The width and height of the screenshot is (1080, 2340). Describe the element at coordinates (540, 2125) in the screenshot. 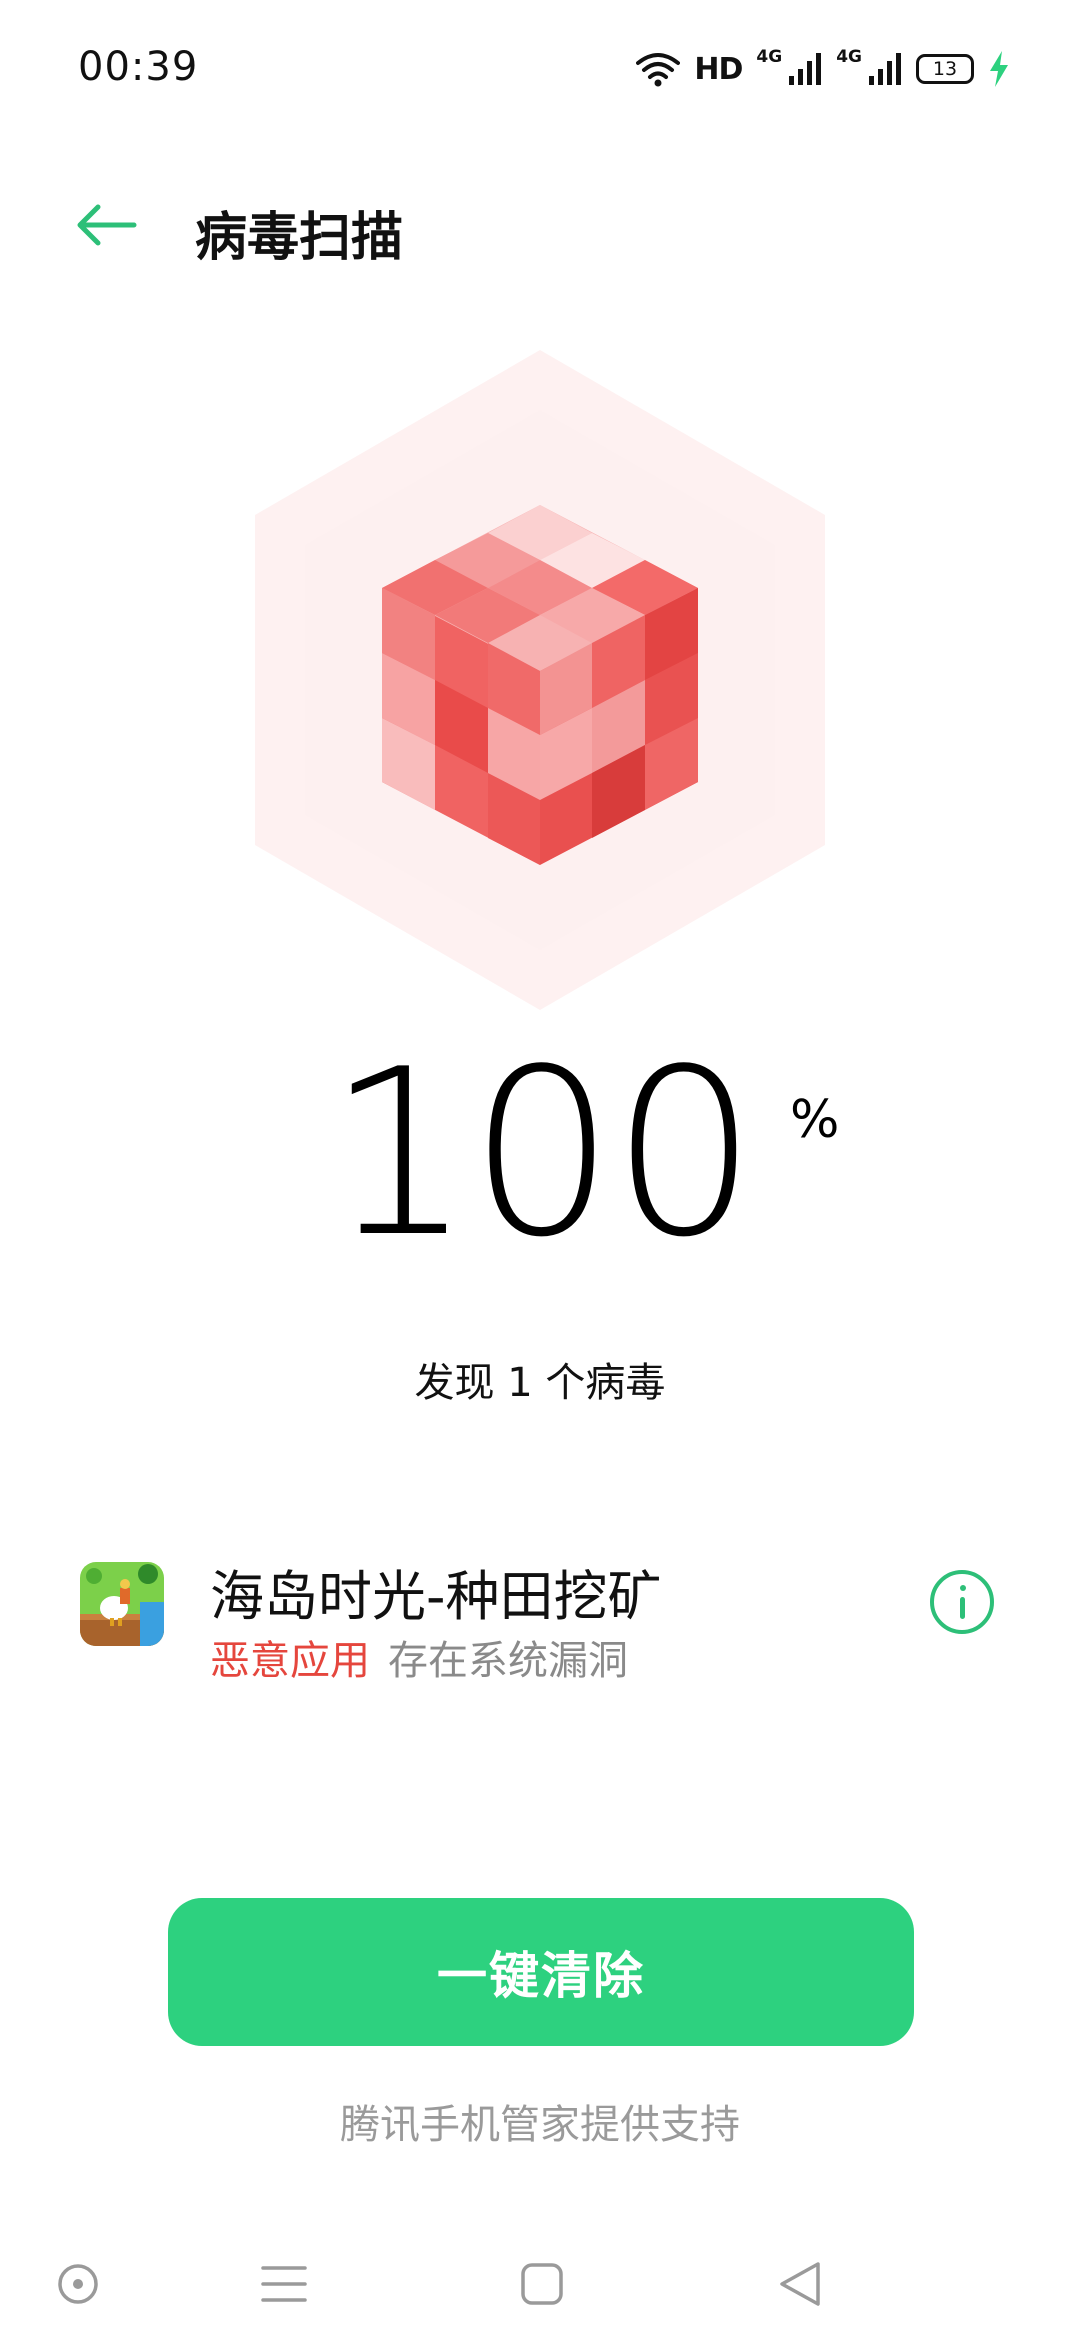

I see `powered-by-text: 腾讯手机管家提供支持` at that location.